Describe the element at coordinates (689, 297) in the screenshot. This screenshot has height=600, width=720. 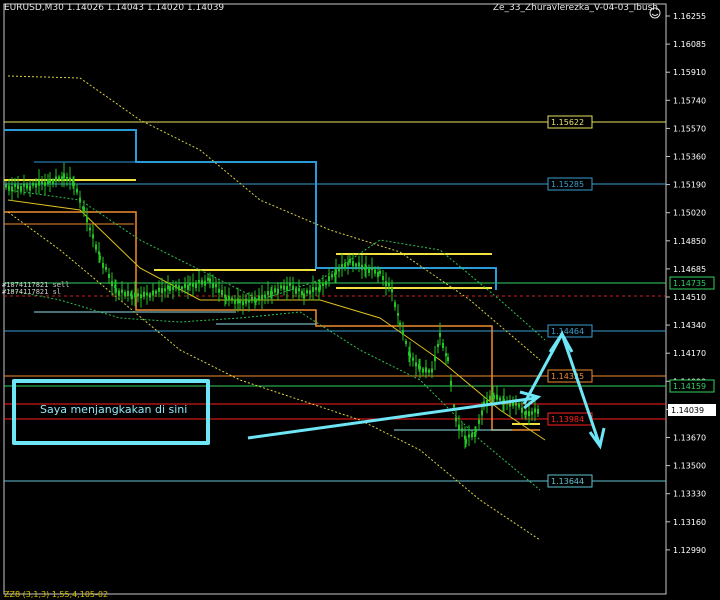
I see `price-tick-label: 1.14510` at that location.